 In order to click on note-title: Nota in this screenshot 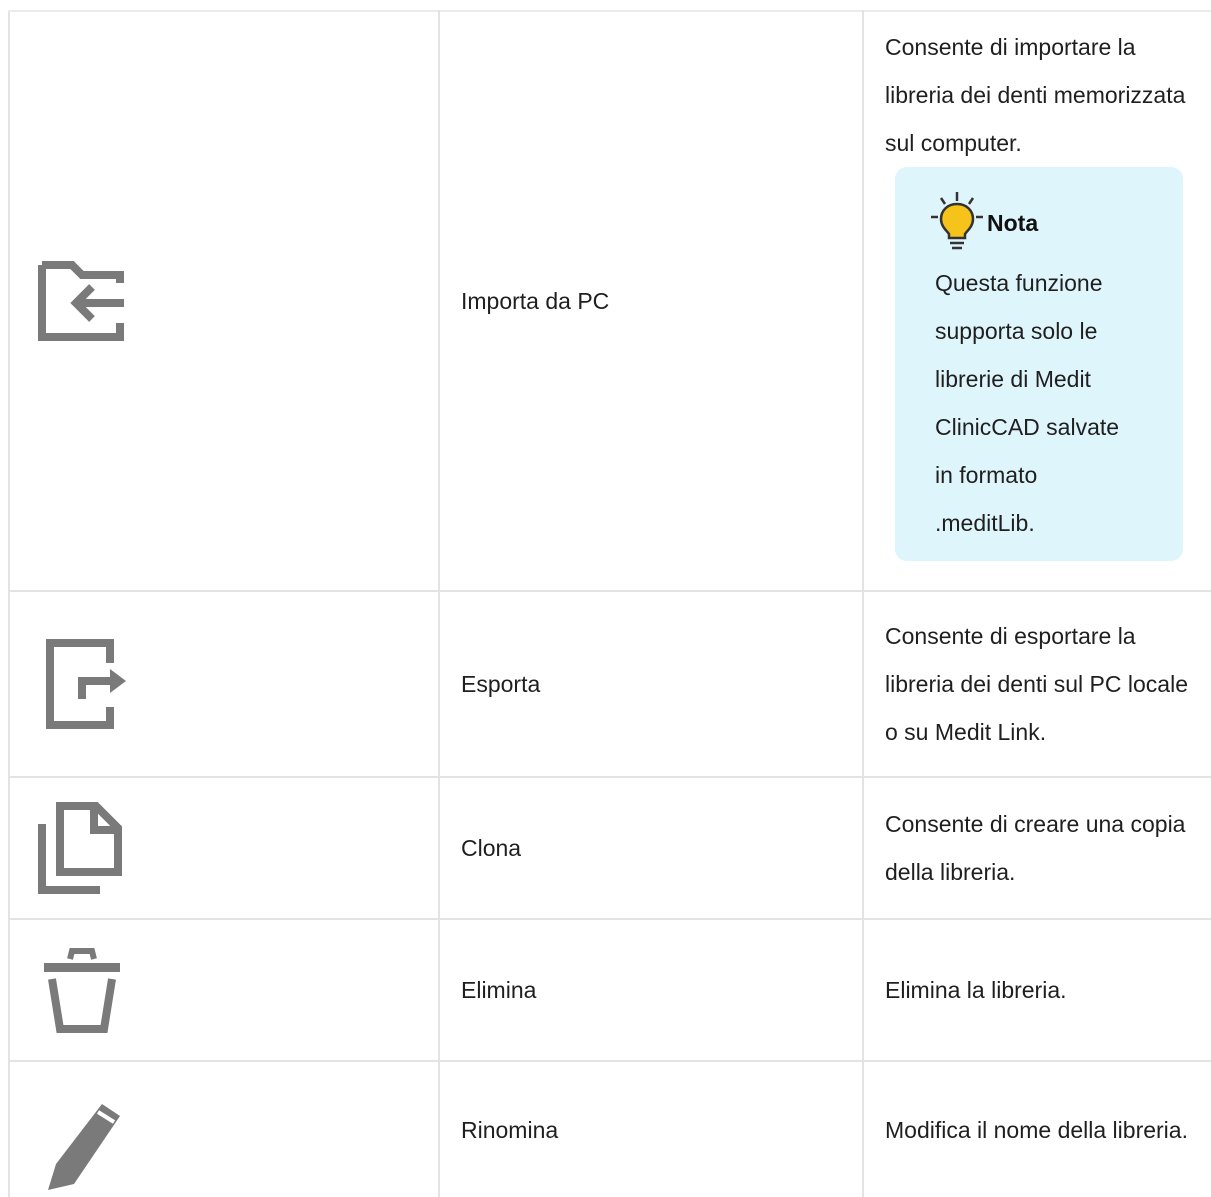, I will do `click(1013, 223)`.